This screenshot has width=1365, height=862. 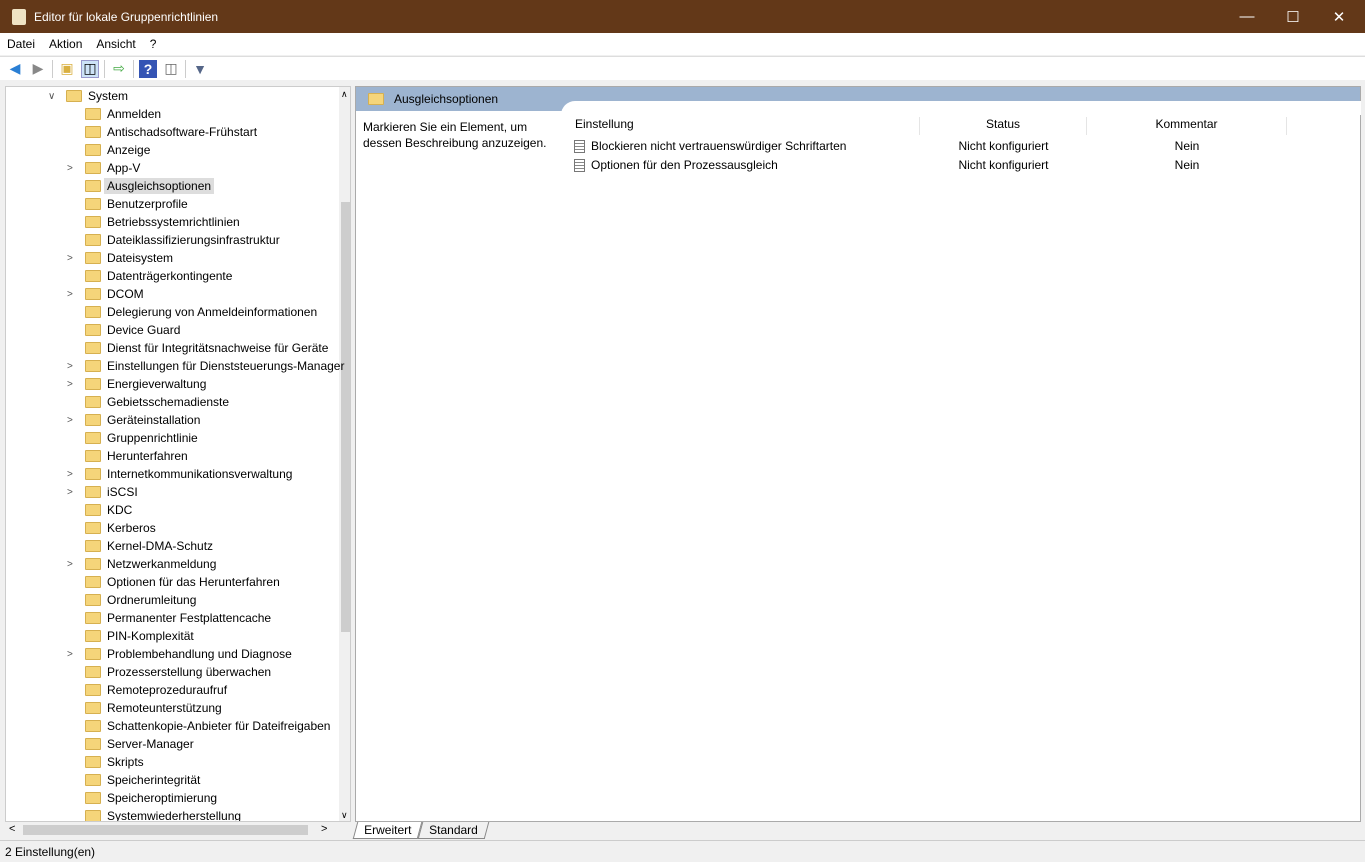 I want to click on tree-item: Datenträgerkontingente, so click(x=150, y=276).